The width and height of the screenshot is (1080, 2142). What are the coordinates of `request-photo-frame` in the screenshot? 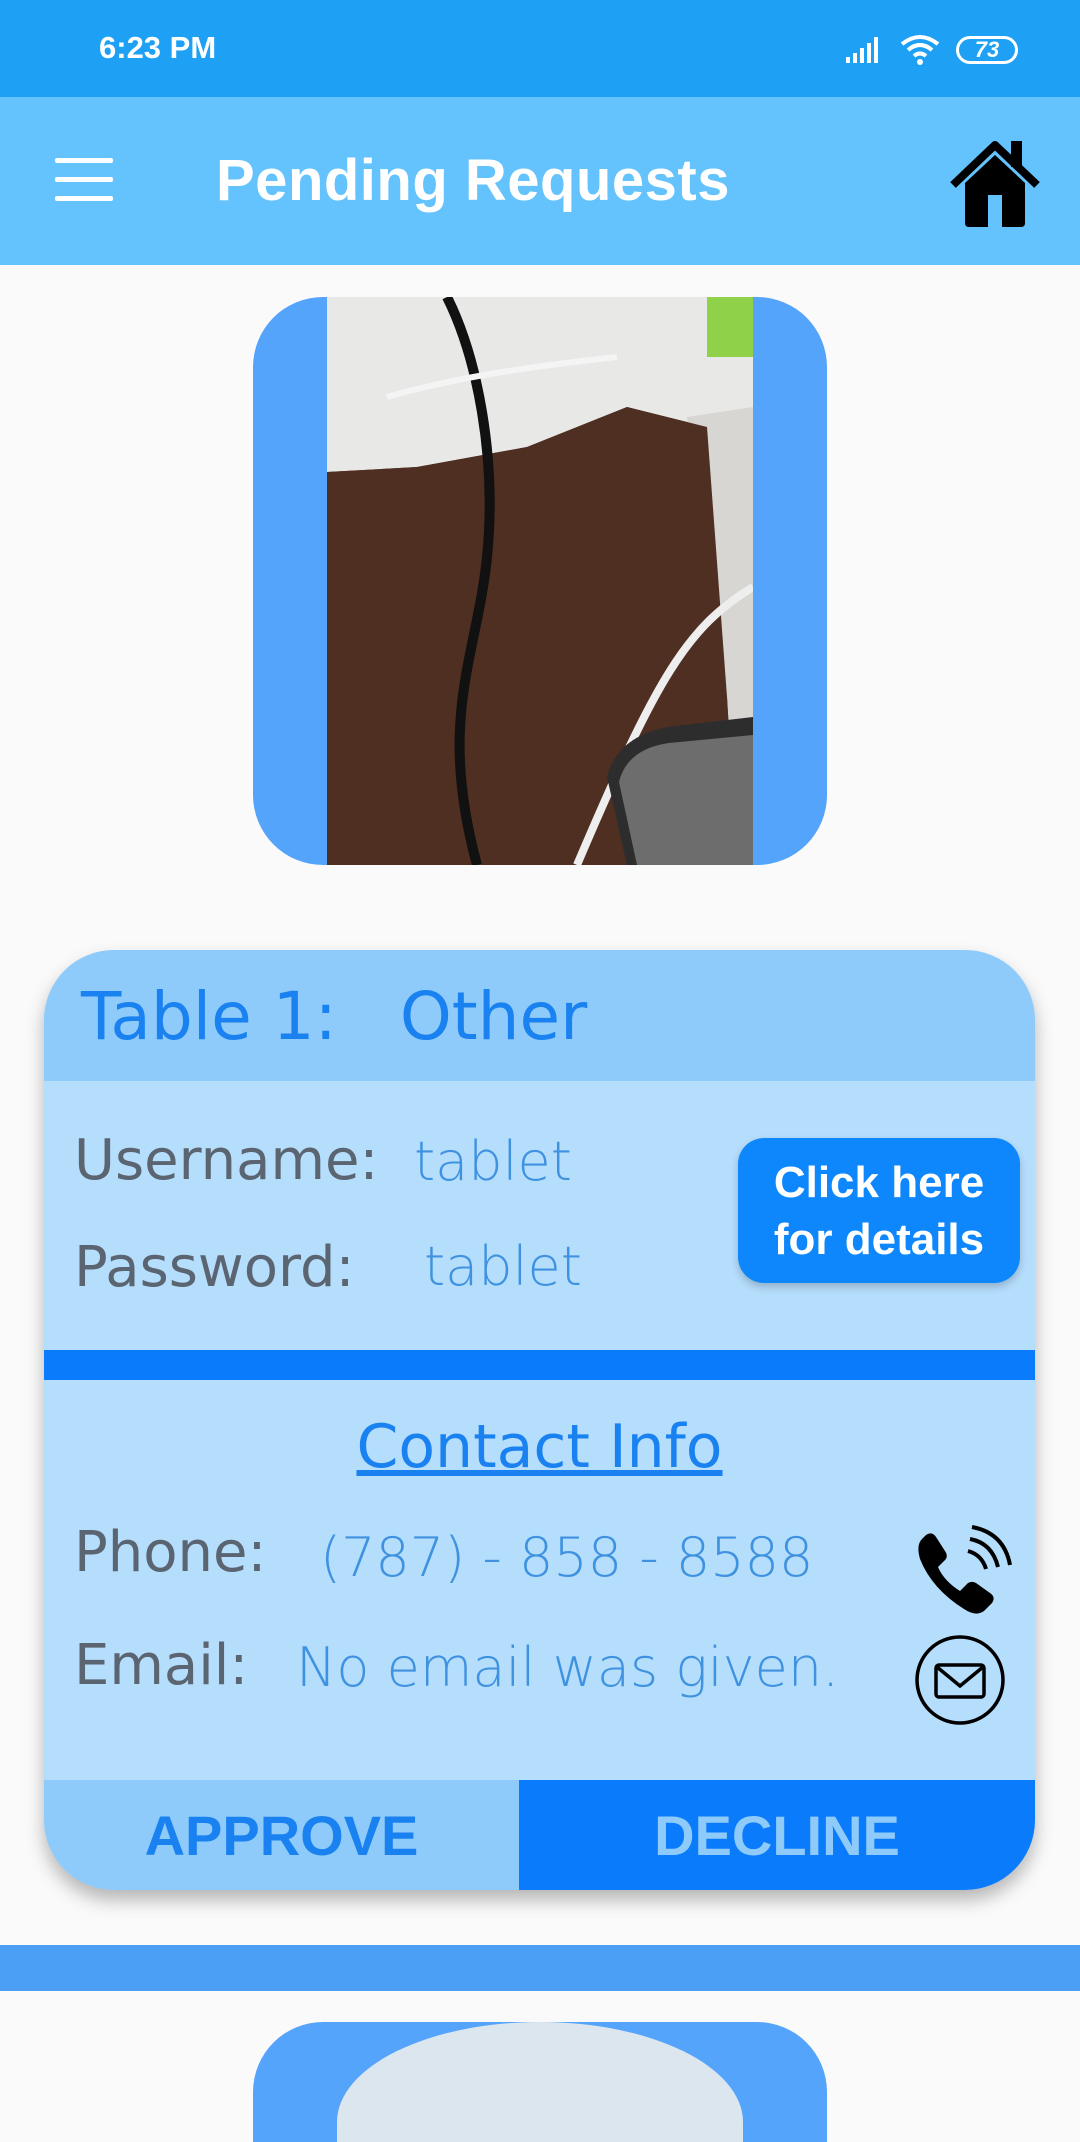 It's located at (540, 581).